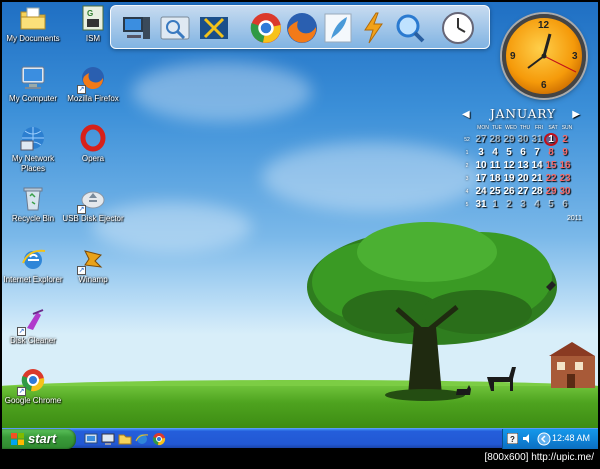 This screenshot has width=600, height=469. Describe the element at coordinates (509, 178) in the screenshot. I see `calendar-day: 19` at that location.